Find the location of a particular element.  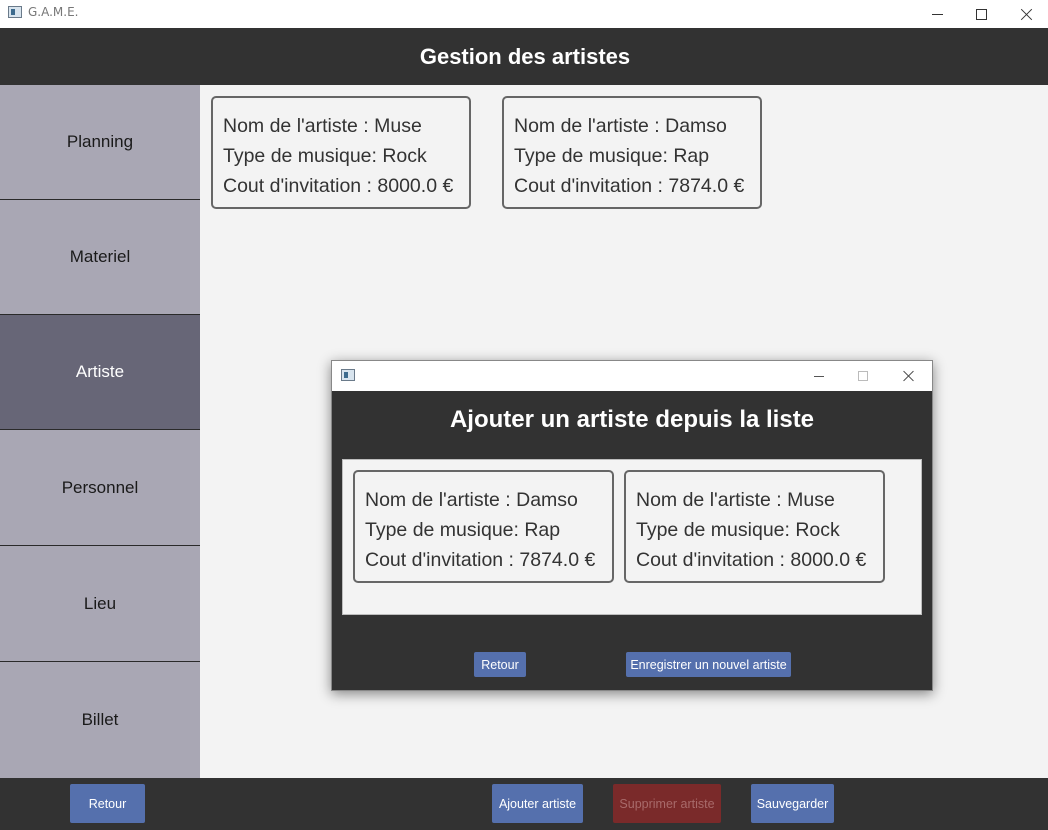

sidebar-item-label: Artiste is located at coordinates (100, 371).